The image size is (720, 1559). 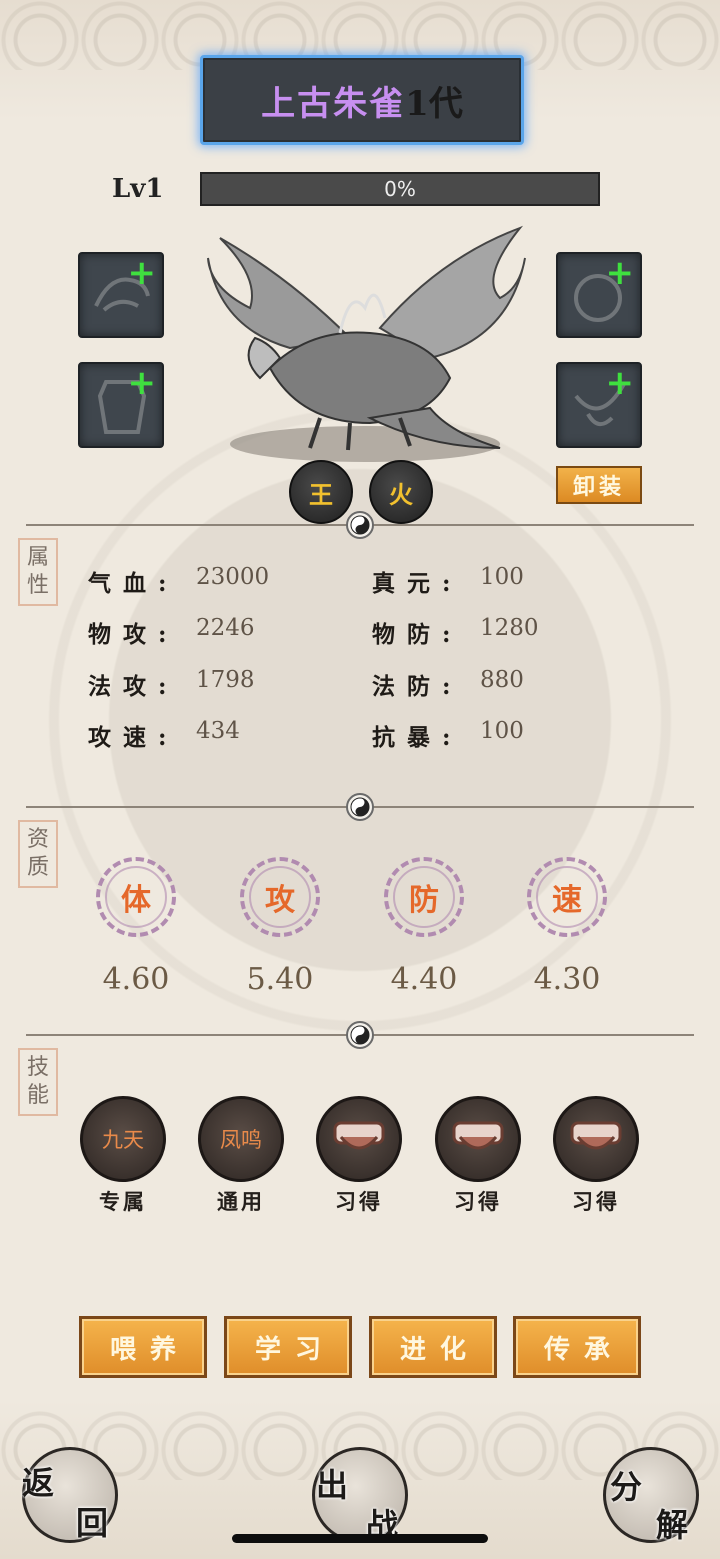 What do you see at coordinates (121, 295) in the screenshot?
I see `equip-slot-weapon: +` at bounding box center [121, 295].